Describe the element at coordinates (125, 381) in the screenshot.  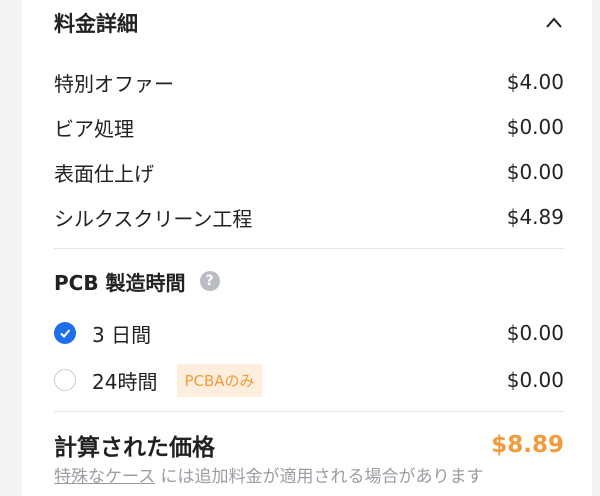
I see `option-label: 24時間` at that location.